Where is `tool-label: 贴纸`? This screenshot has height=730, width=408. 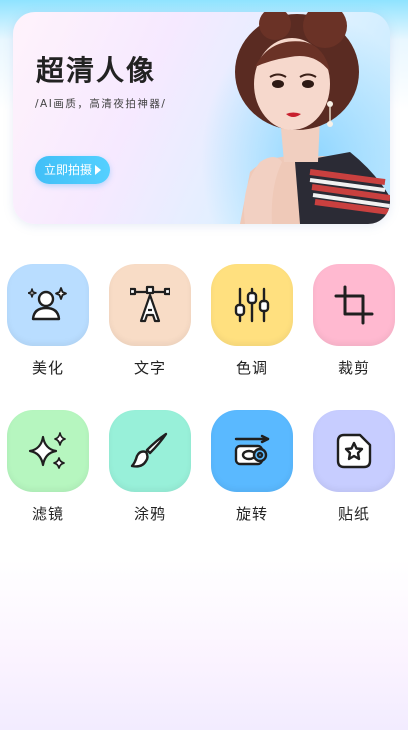 tool-label: 贴纸 is located at coordinates (353, 514).